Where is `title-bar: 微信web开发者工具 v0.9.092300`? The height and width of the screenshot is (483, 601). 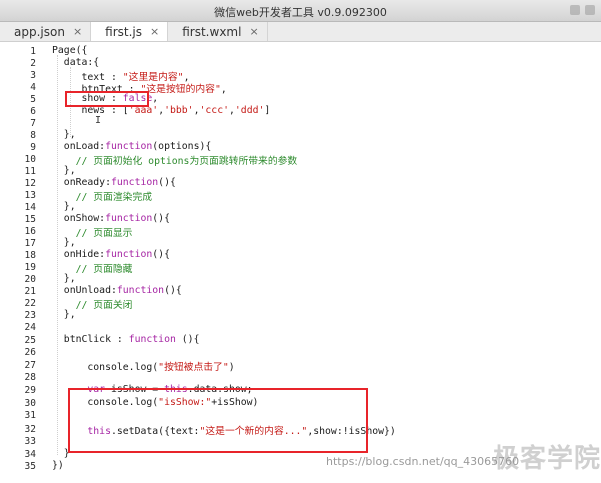 title-bar: 微信web开发者工具 v0.9.092300 is located at coordinates (300, 11).